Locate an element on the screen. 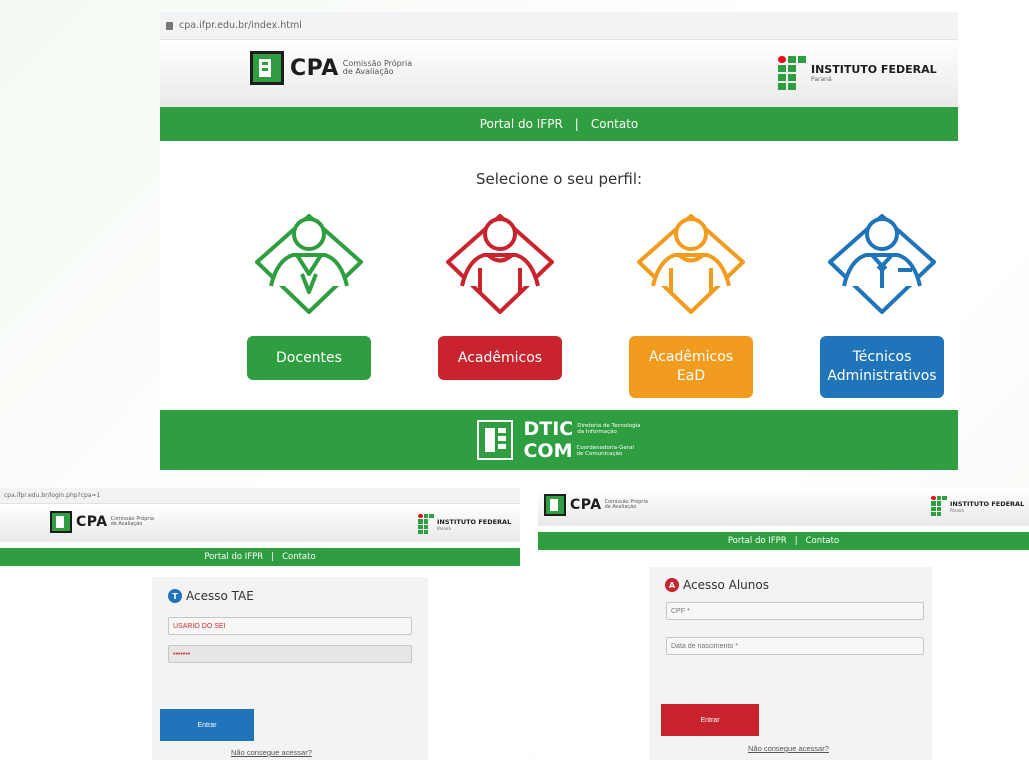 This screenshot has height=760, width=1029. password-field is located at coordinates (290, 654).